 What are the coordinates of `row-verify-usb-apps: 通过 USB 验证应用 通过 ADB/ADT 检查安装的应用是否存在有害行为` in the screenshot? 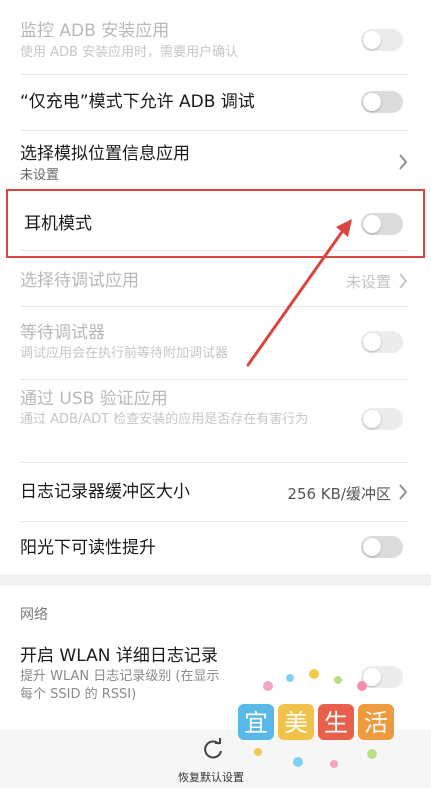 It's located at (215, 421).